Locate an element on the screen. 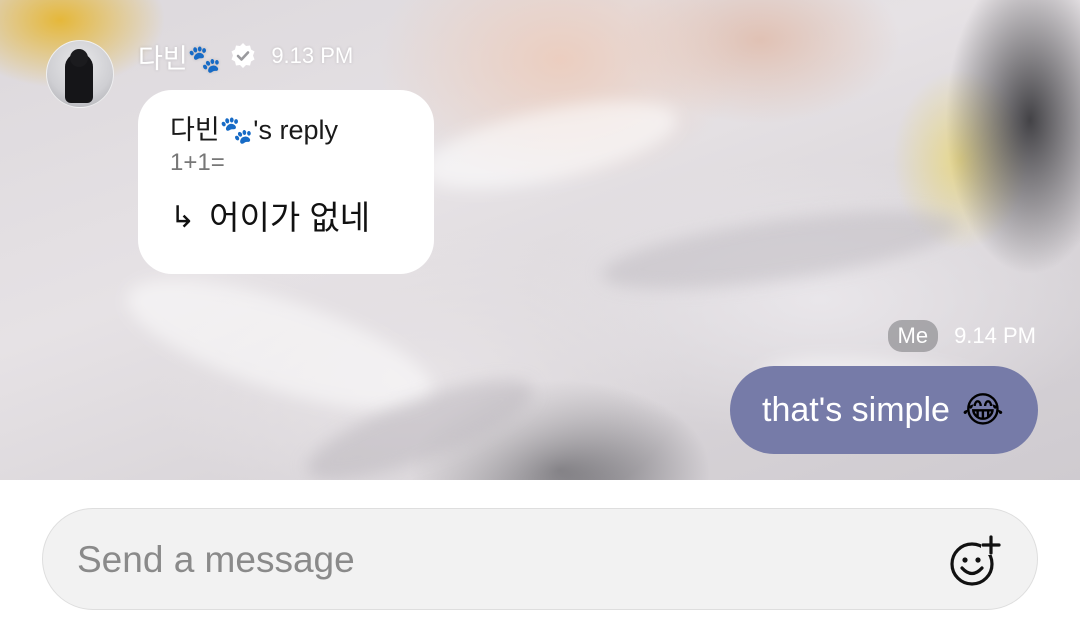 This screenshot has height=633, width=1080. reply-message: ↳ 어이가 없네 is located at coordinates (289, 218).